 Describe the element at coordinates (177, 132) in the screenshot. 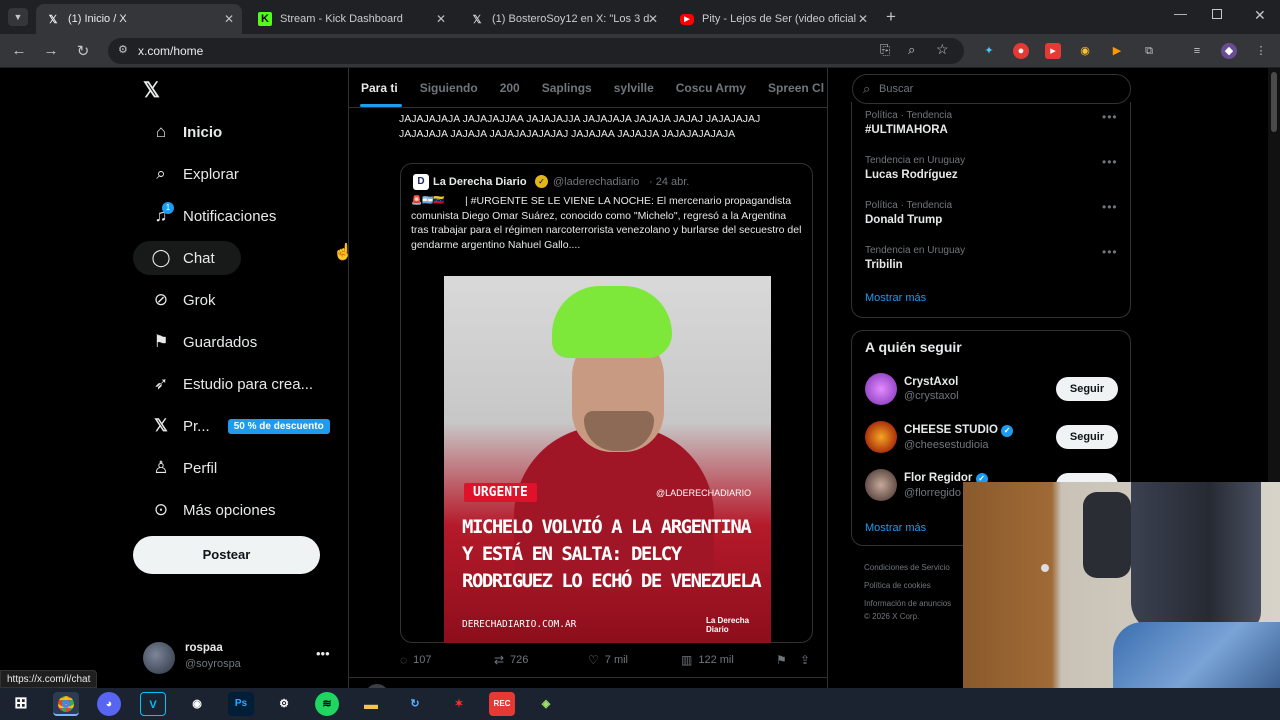

I see `sidebar-item-inicio: ⌂ Inicio` at that location.